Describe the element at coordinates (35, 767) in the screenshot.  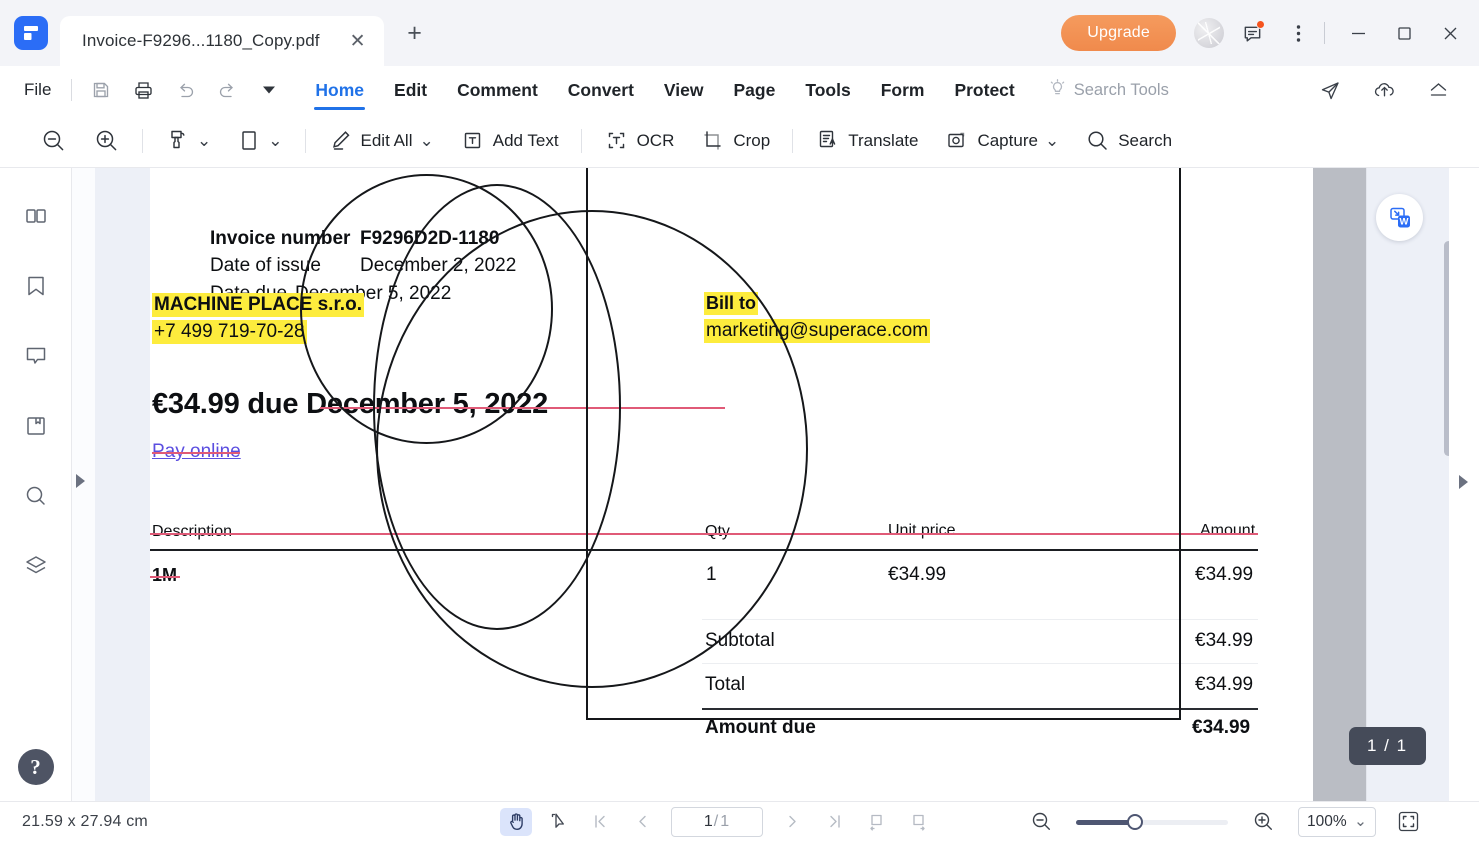
I see `help-button: ?` at that location.